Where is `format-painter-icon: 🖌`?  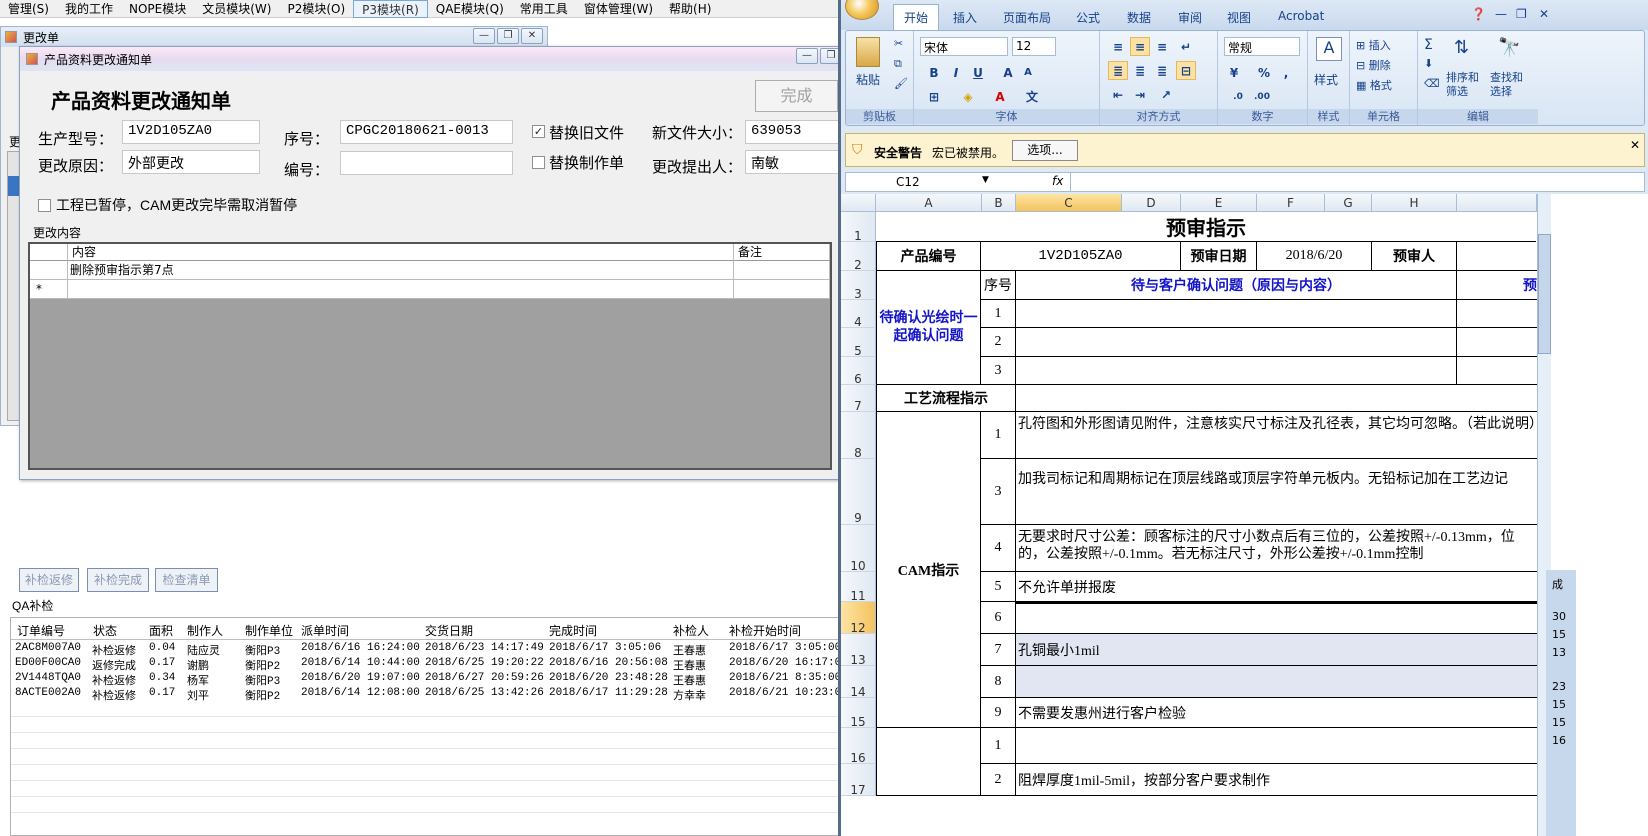 format-painter-icon: 🖌 is located at coordinates (901, 83).